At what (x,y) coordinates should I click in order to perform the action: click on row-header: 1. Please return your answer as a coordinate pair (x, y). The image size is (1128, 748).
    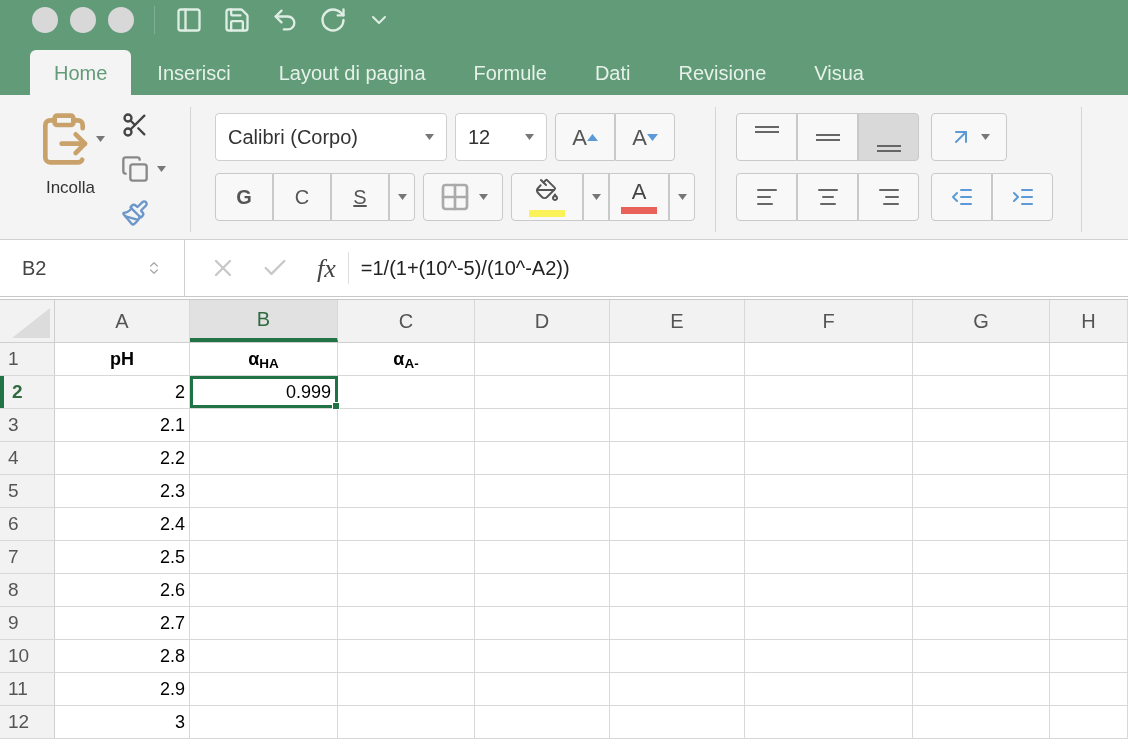
    Looking at the image, I should click on (27, 359).